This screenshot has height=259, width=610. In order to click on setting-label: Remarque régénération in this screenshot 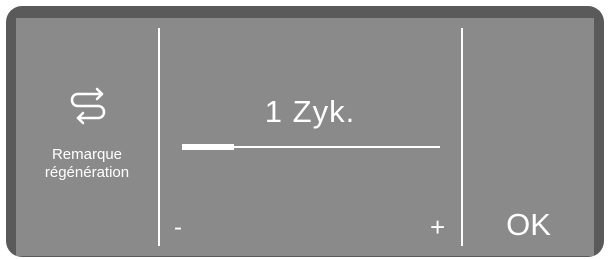, I will do `click(87, 164)`.